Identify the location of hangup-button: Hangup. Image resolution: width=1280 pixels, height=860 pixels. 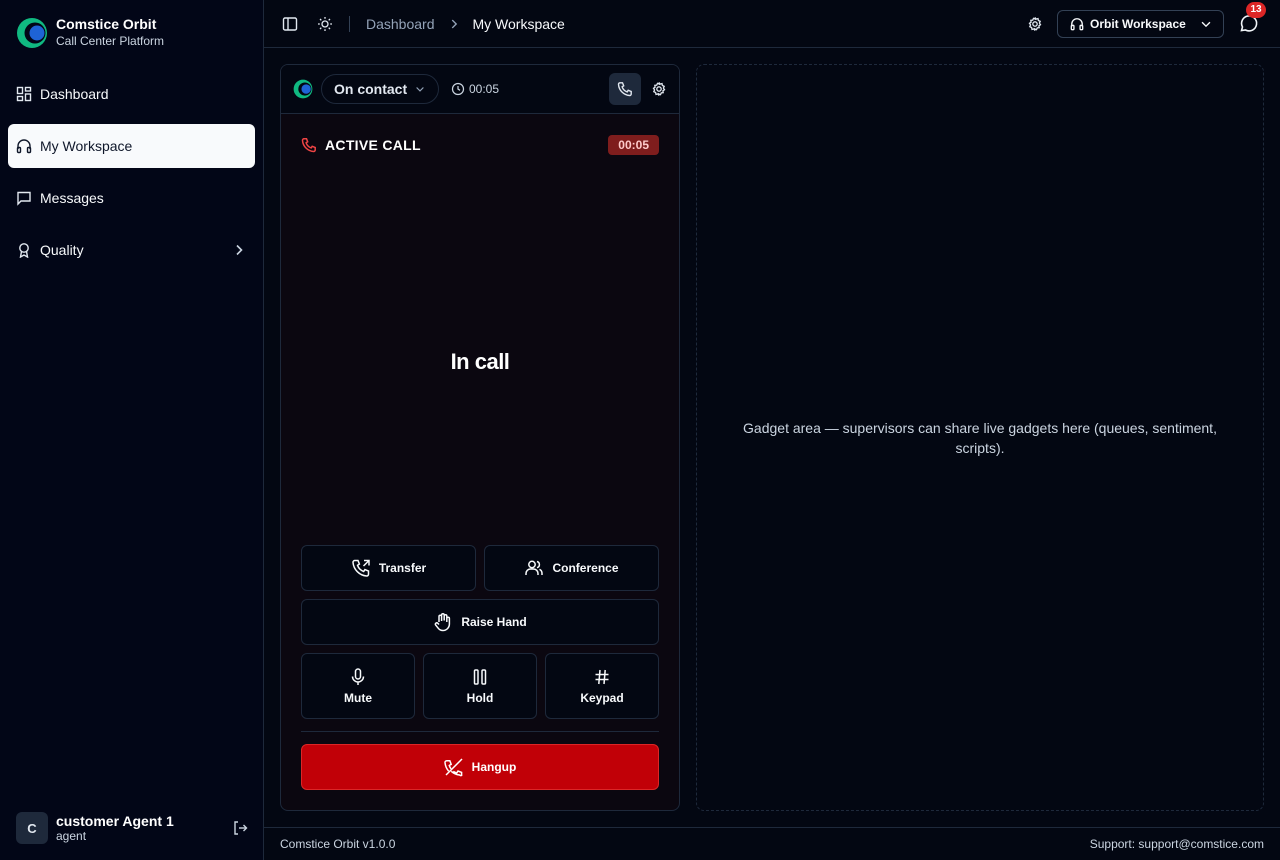
(480, 767).